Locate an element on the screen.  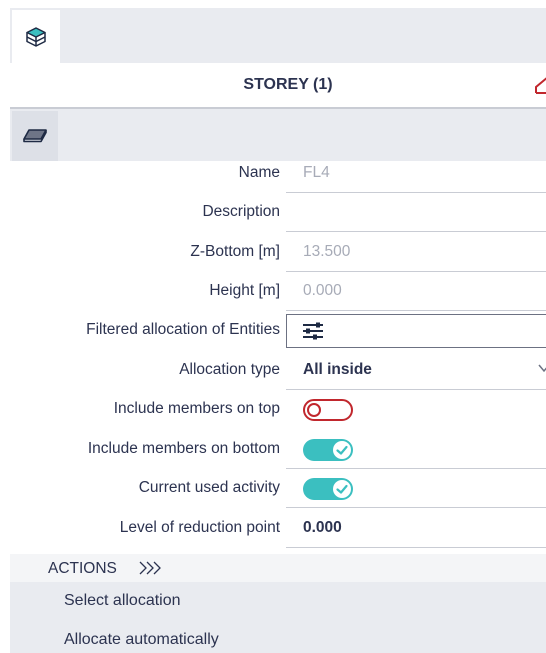
actions-list: Select allocation Allocate automatically is located at coordinates (278, 617).